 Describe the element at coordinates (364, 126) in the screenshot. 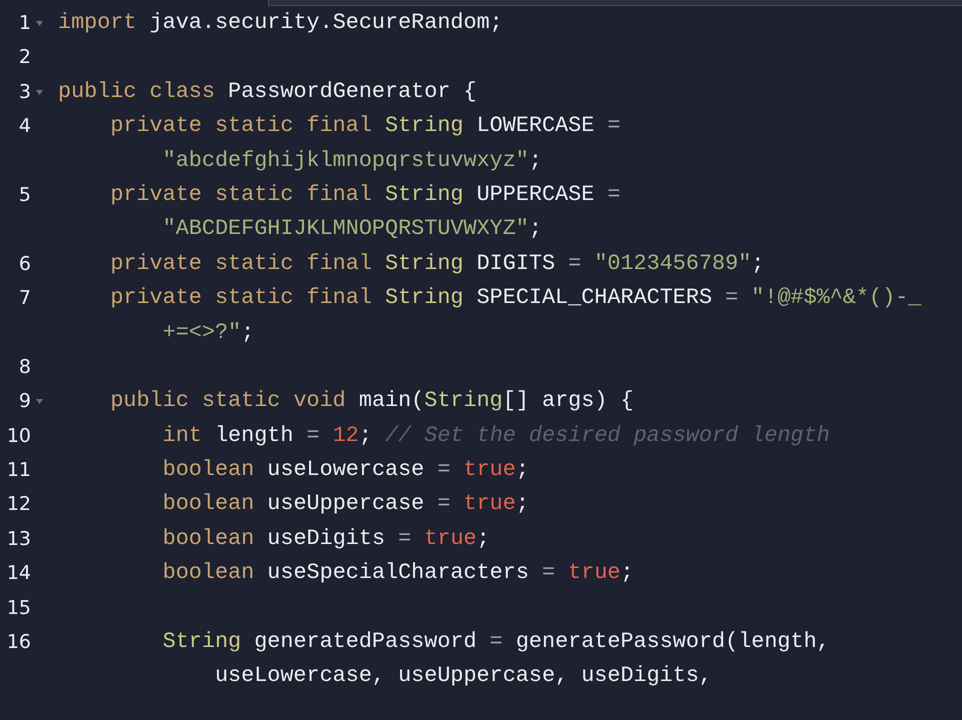

I see `code-line: private static final String LOWERCASE =` at that location.